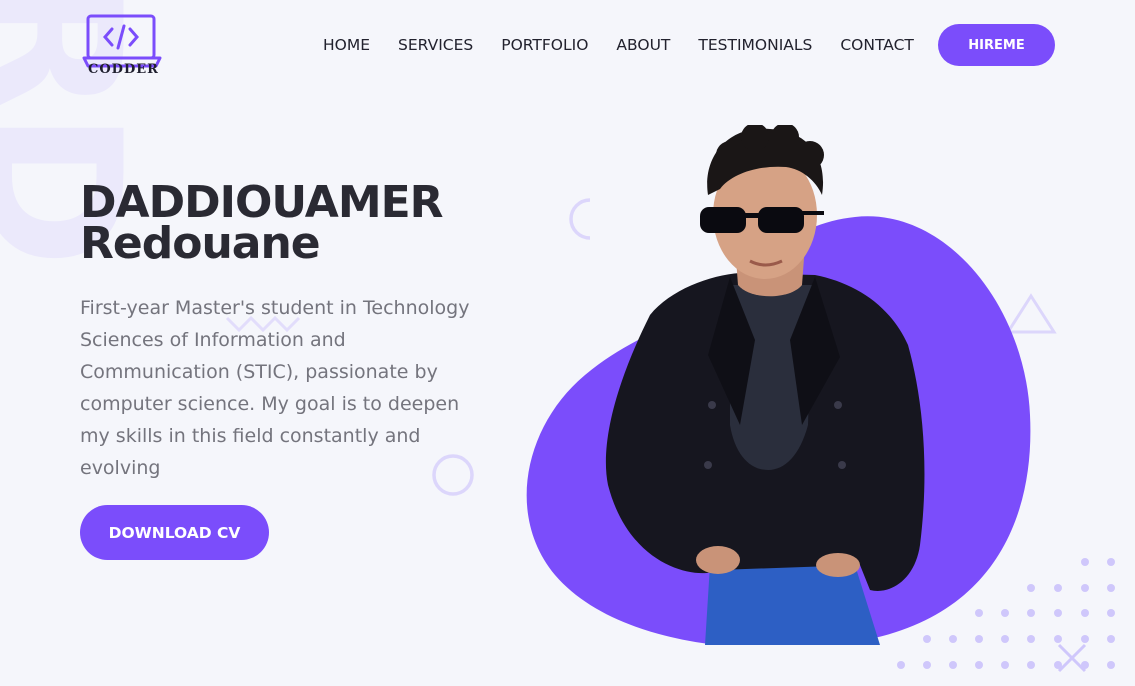  Describe the element at coordinates (435, 45) in the screenshot. I see `nav-services: SERVICES` at that location.